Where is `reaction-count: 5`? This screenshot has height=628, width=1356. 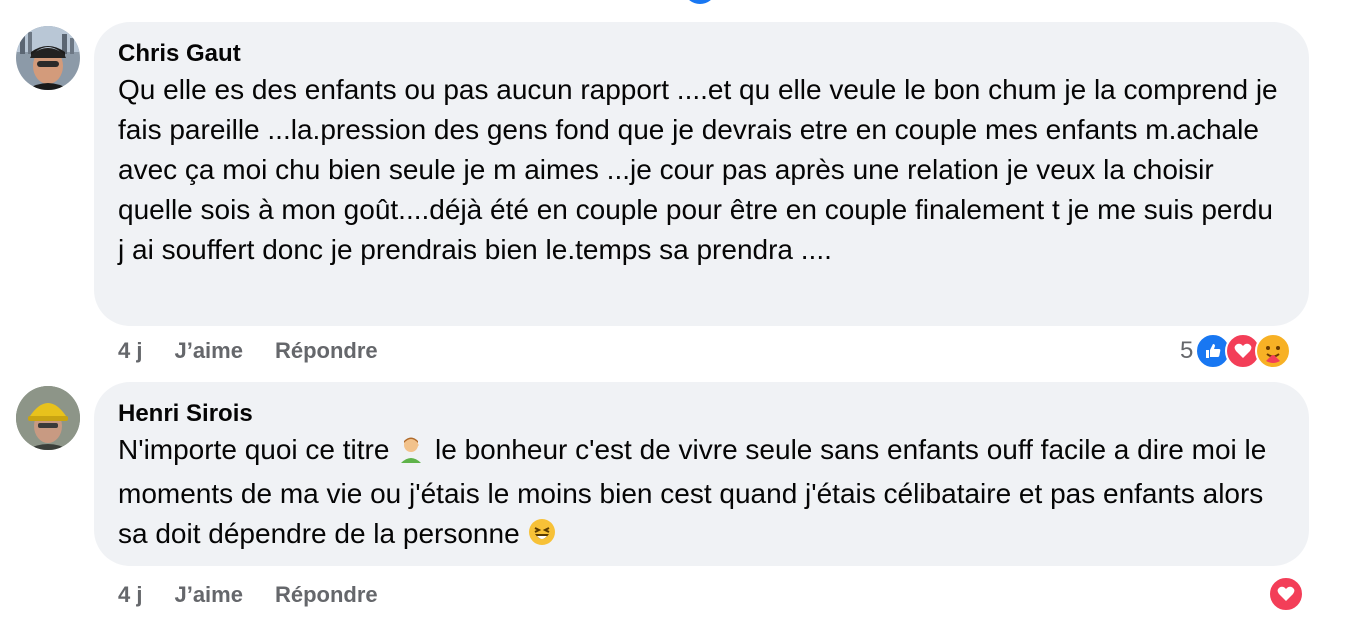
reaction-count: 5 is located at coordinates (1187, 350).